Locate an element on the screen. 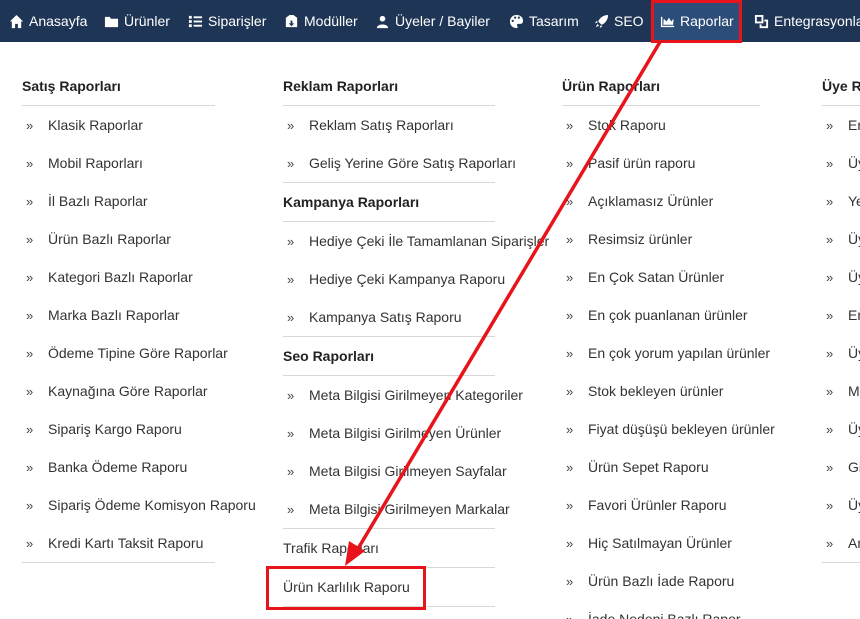 The width and height of the screenshot is (860, 619). folder-icon is located at coordinates (111, 21).